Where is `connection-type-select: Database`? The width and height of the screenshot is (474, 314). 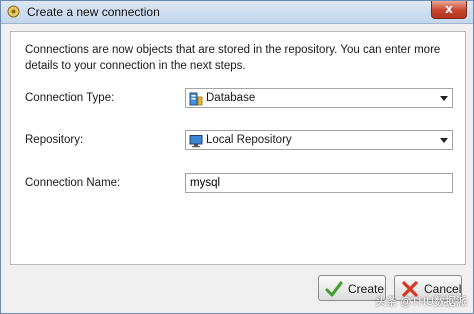
connection-type-select: Database is located at coordinates (319, 98).